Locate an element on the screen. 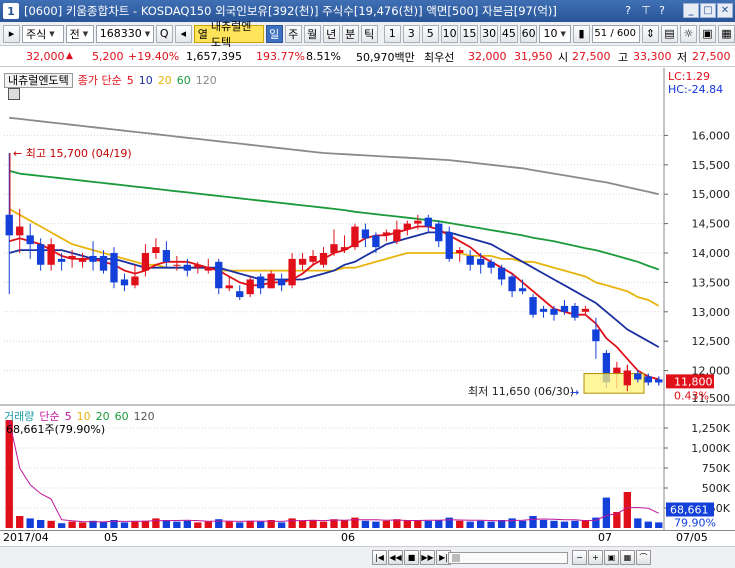  save-icon: ▣ is located at coordinates (707, 33).